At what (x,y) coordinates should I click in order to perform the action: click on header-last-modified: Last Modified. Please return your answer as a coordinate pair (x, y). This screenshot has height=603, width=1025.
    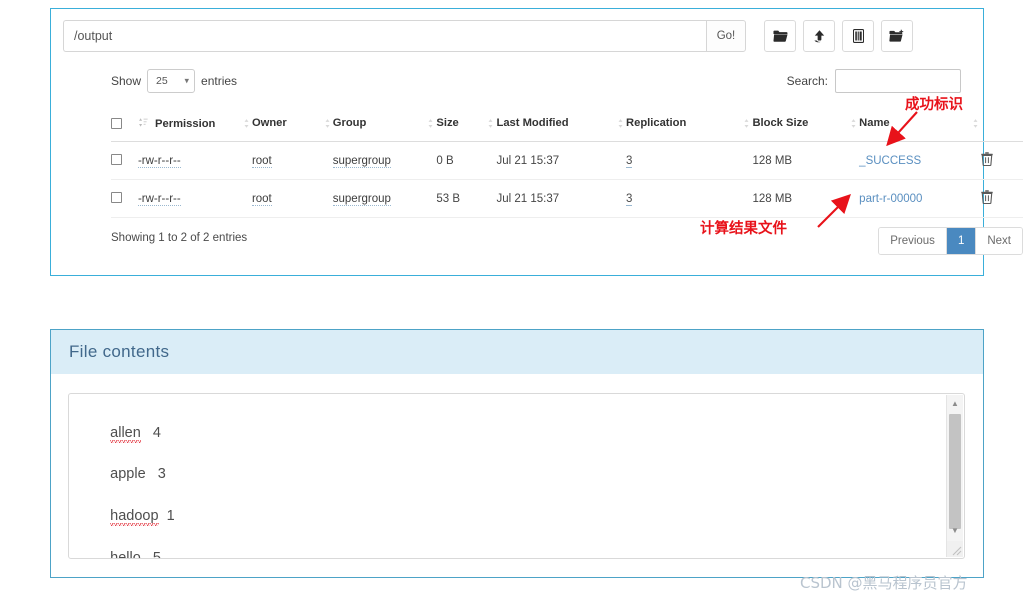
    Looking at the image, I should click on (561, 127).